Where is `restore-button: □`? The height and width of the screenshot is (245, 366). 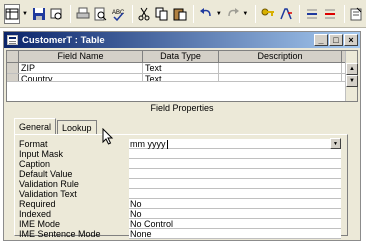 restore-button: □ is located at coordinates (336, 40).